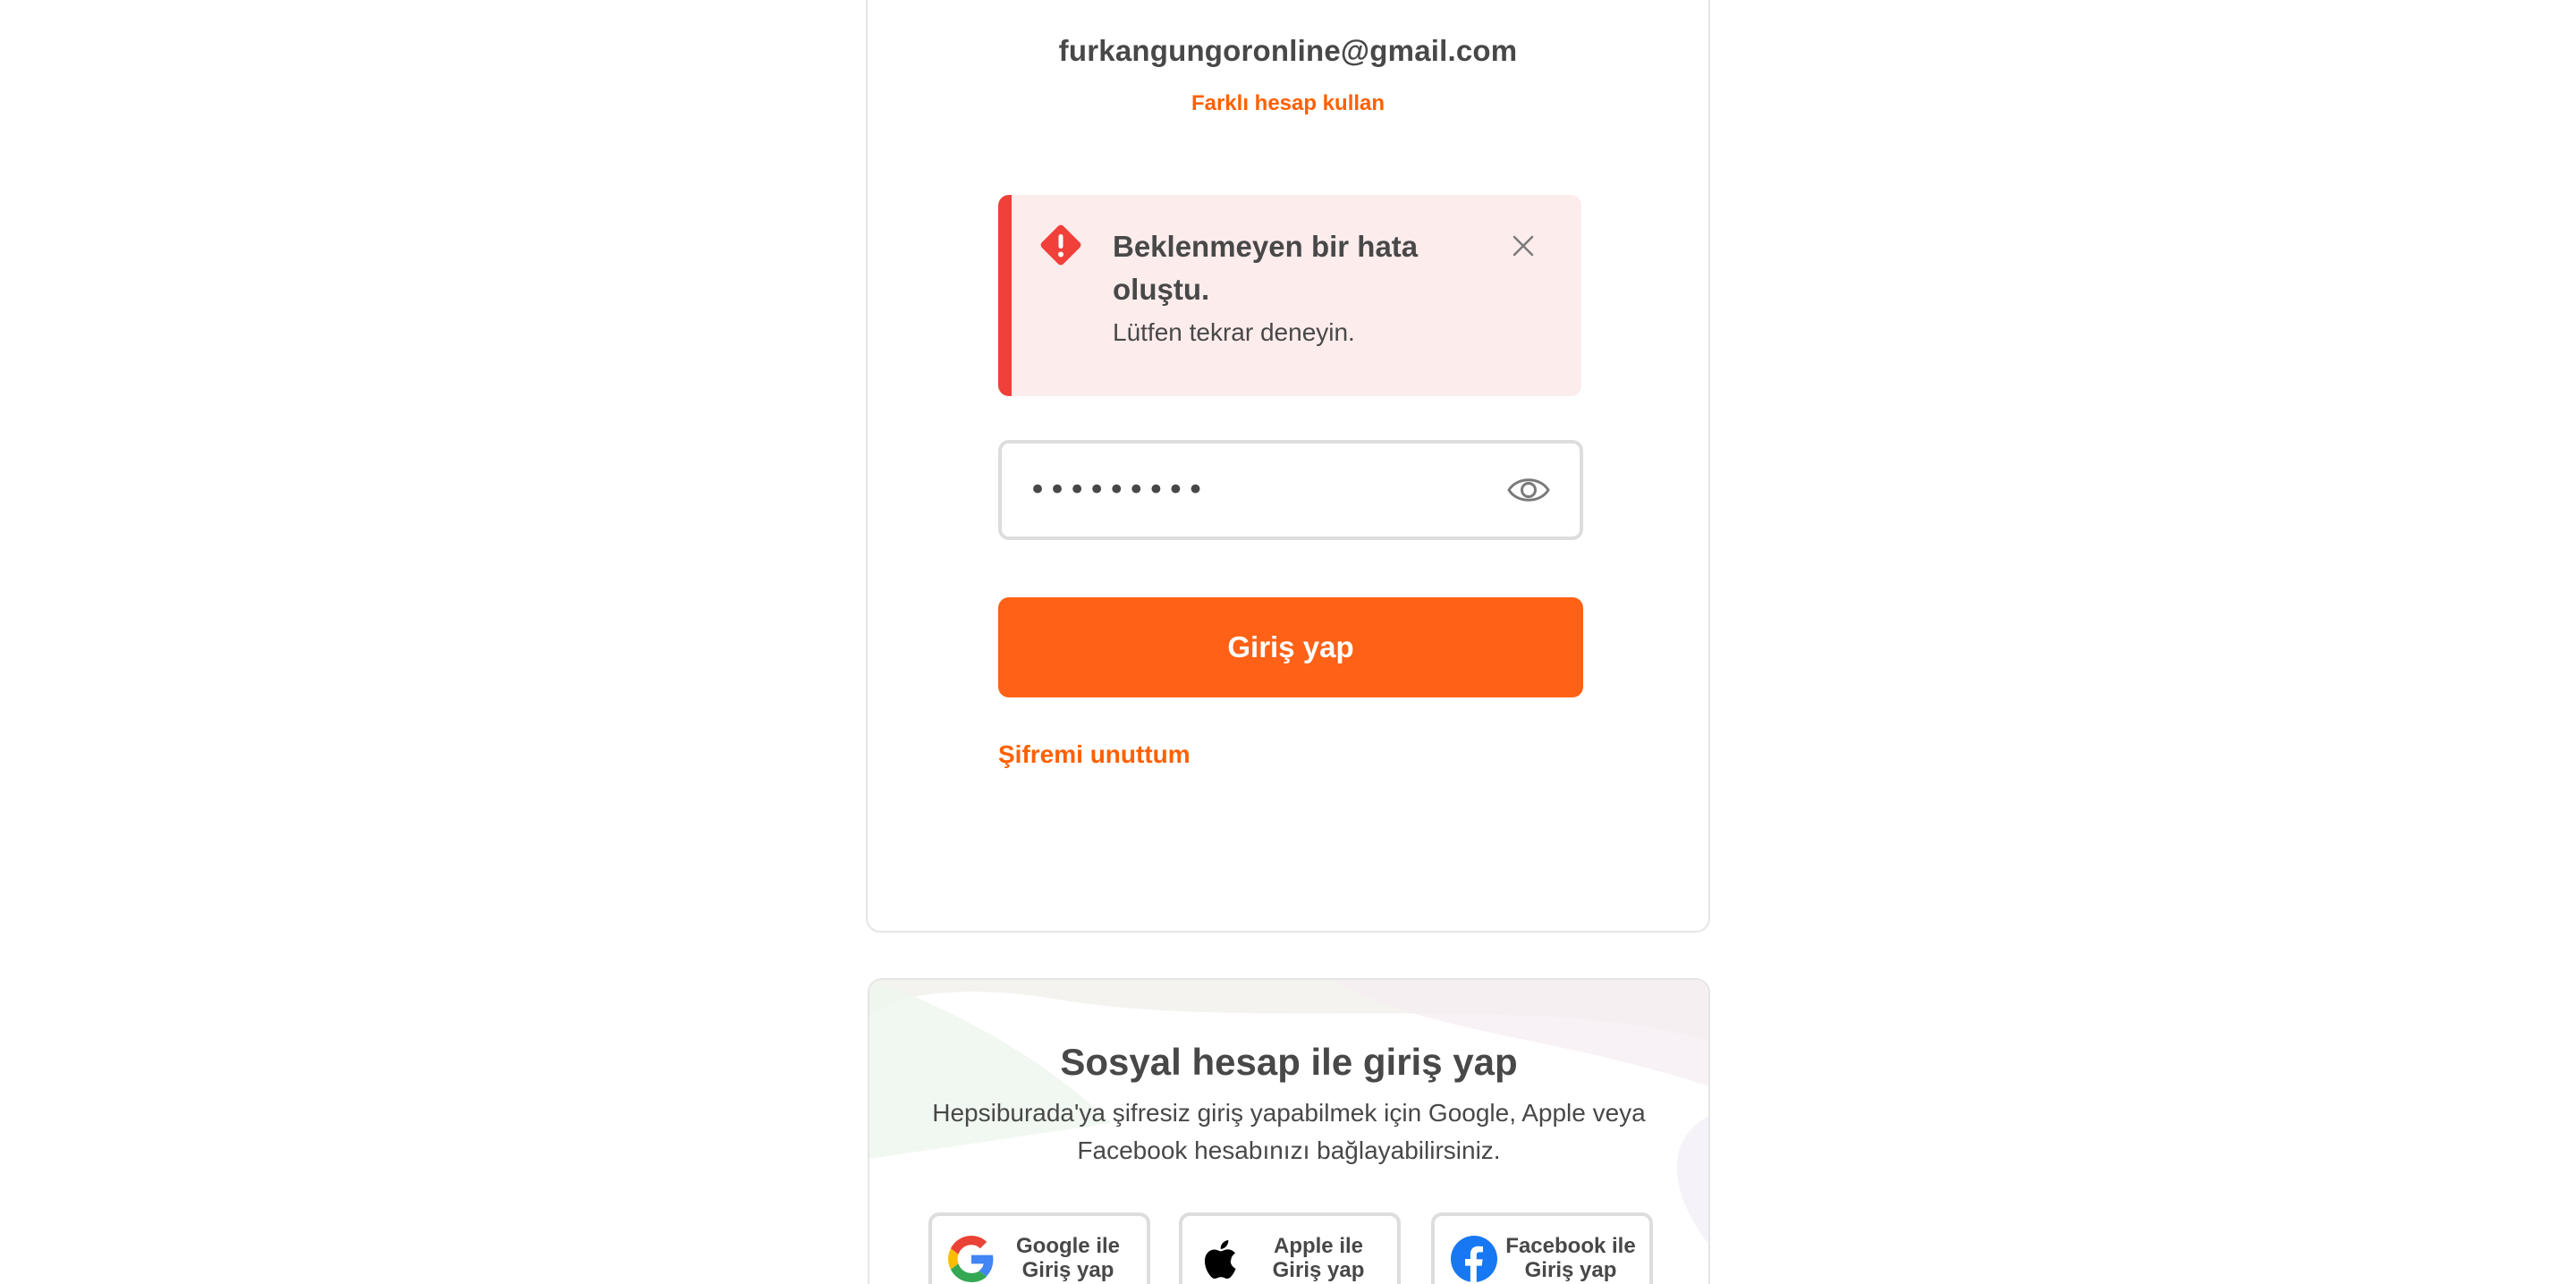 This screenshot has width=2576, height=1284. What do you see at coordinates (971, 1259) in the screenshot?
I see `google-icon` at bounding box center [971, 1259].